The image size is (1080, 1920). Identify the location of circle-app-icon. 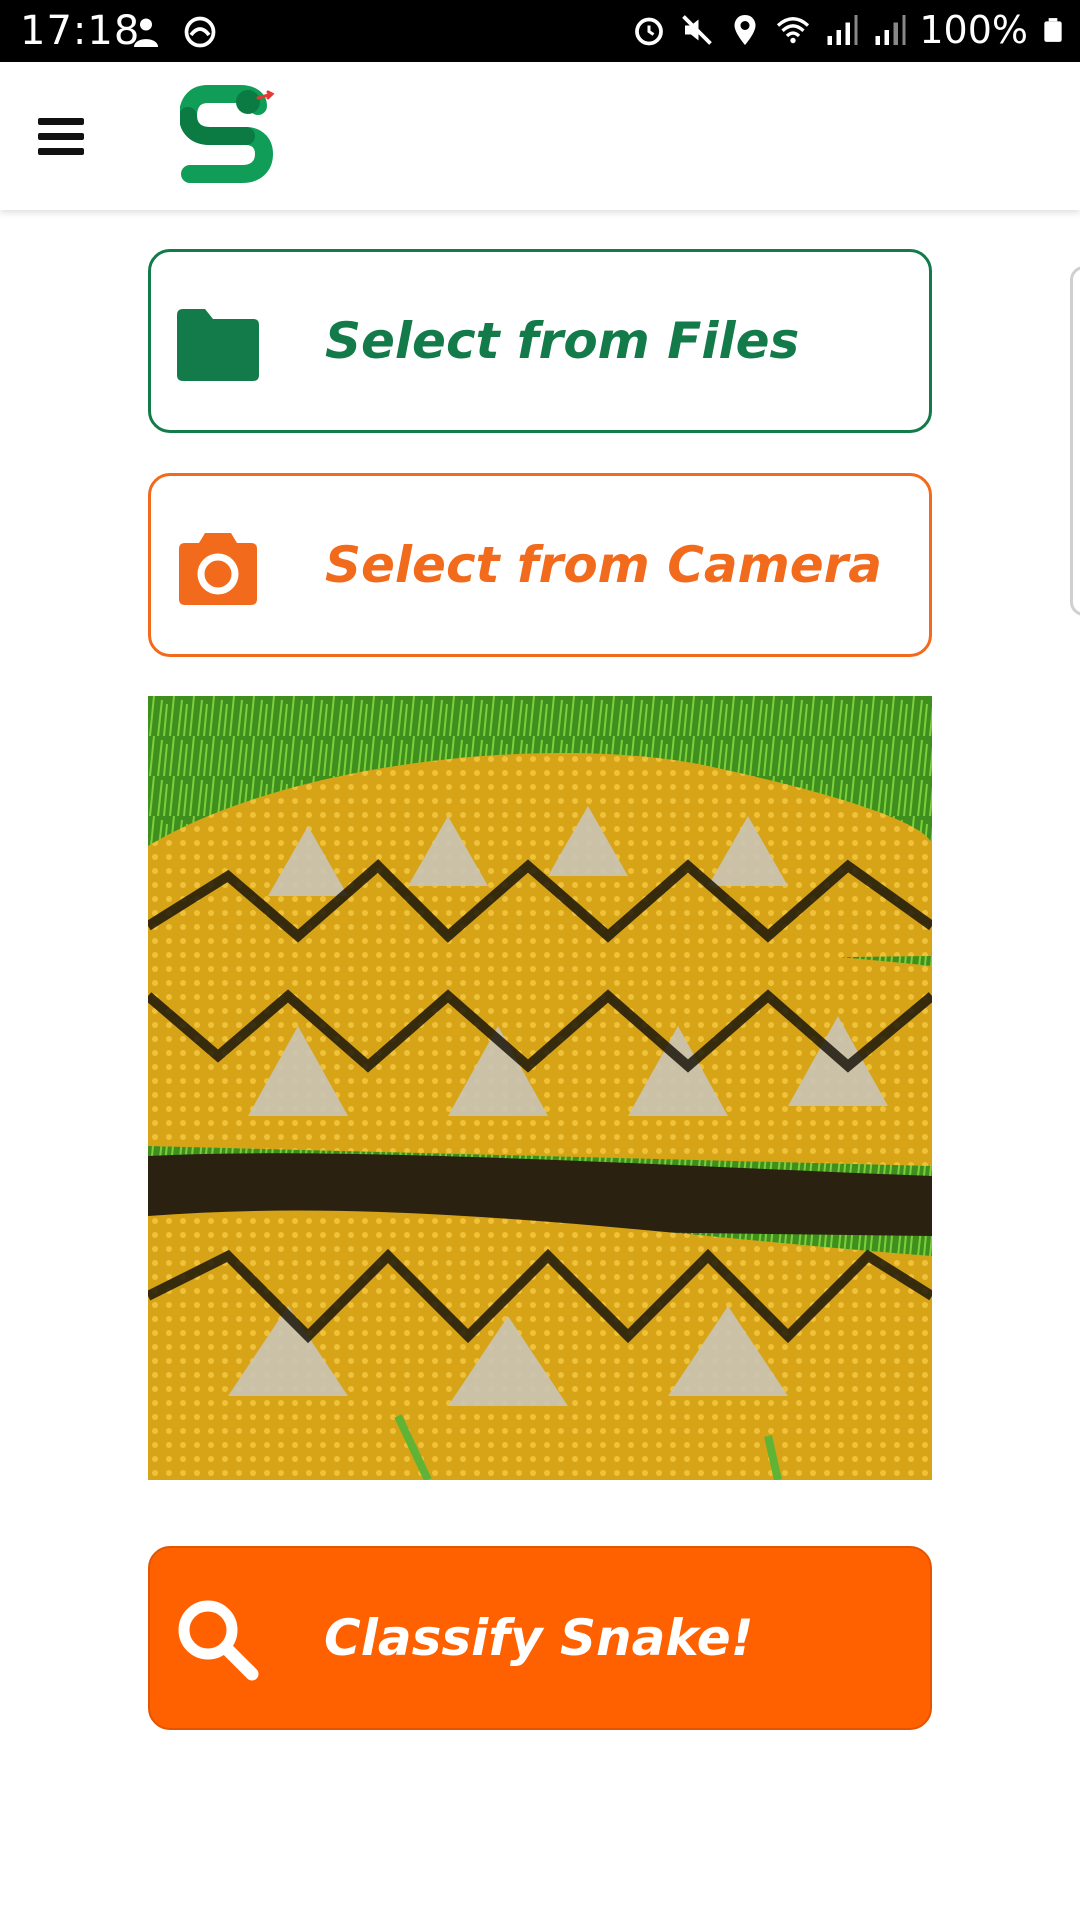
(200, 32).